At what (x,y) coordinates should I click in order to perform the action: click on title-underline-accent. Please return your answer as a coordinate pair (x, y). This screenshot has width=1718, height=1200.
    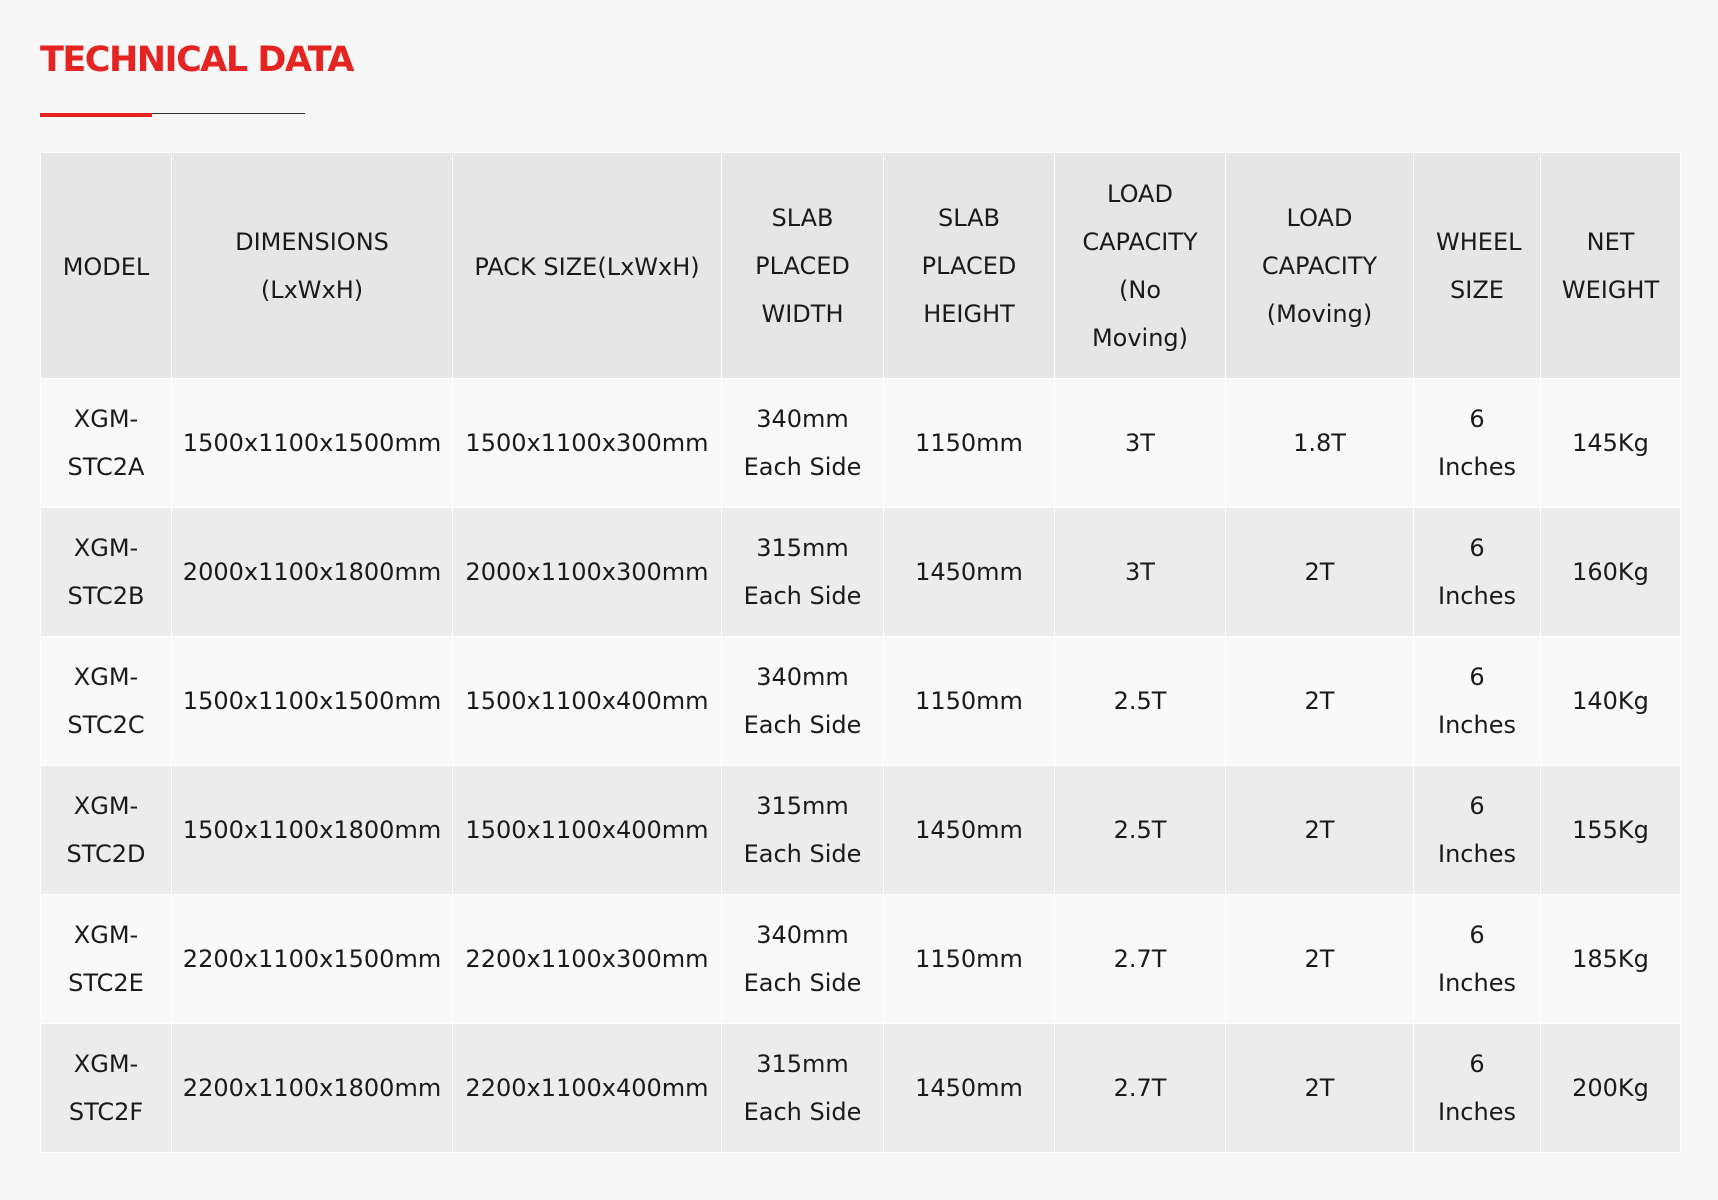
    Looking at the image, I should click on (96, 115).